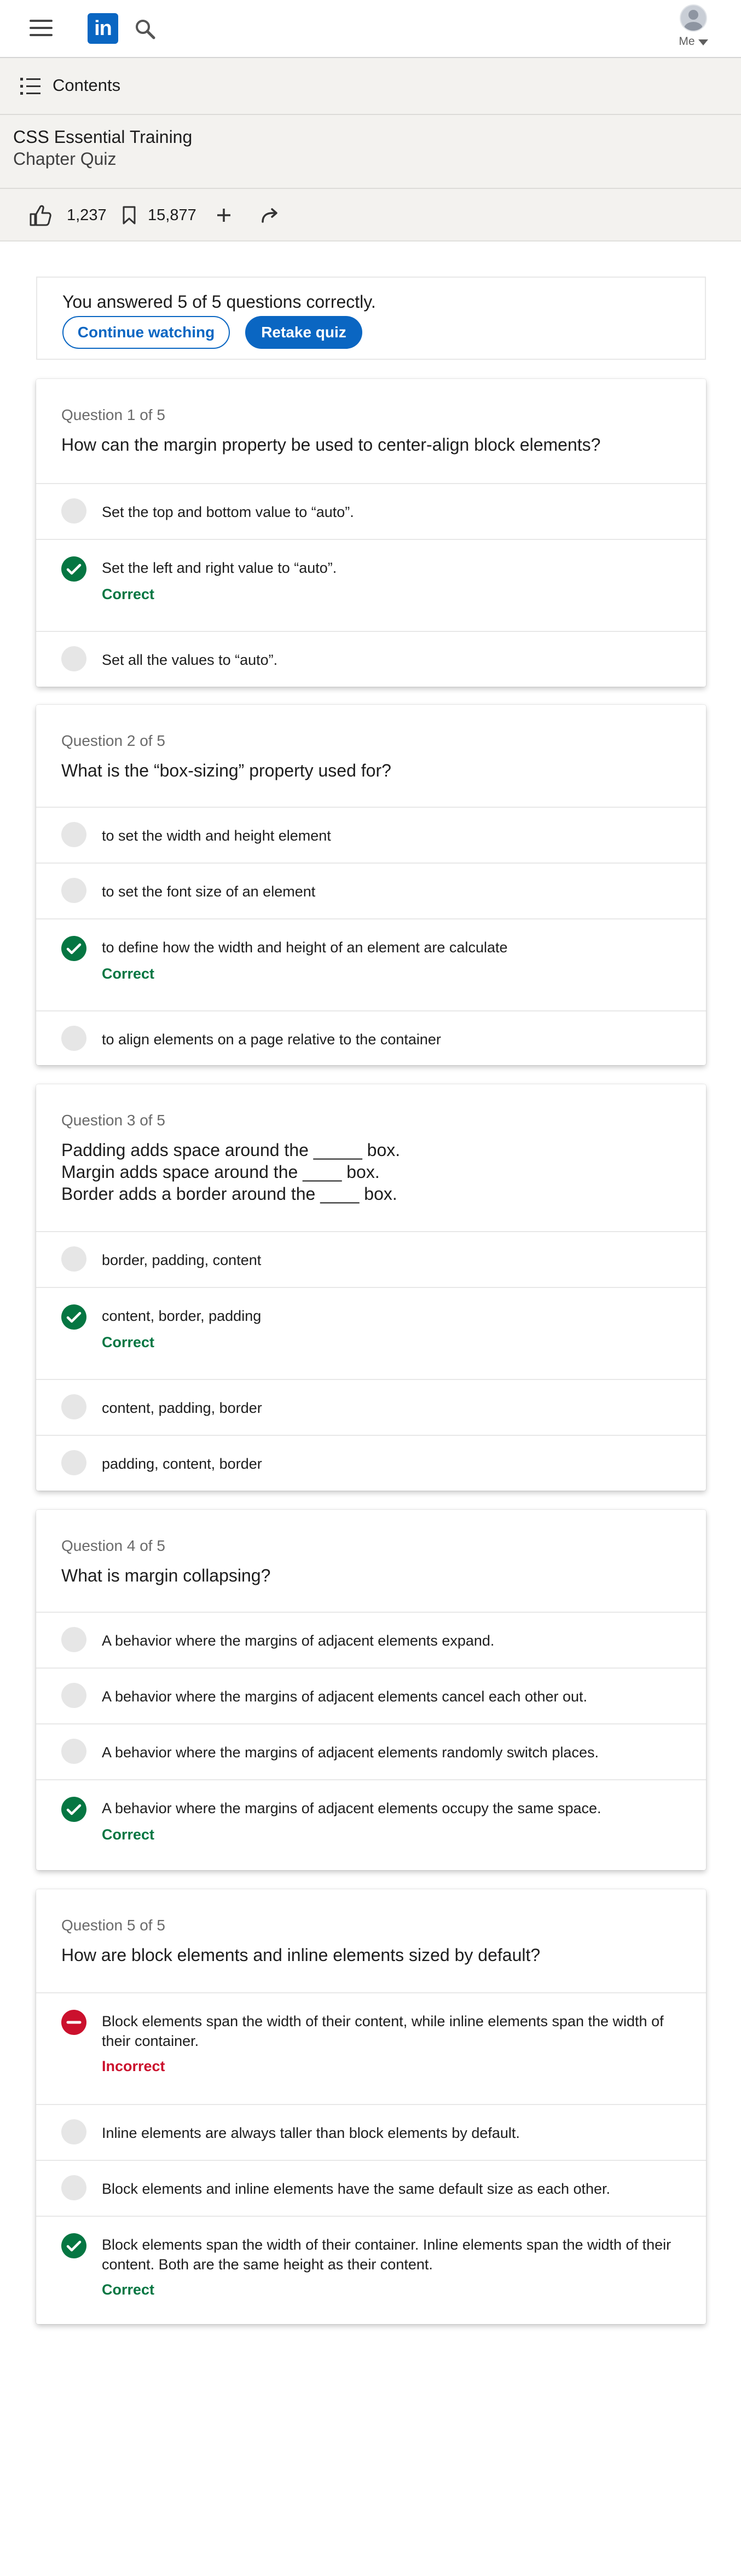  I want to click on caret-down-icon, so click(703, 42).